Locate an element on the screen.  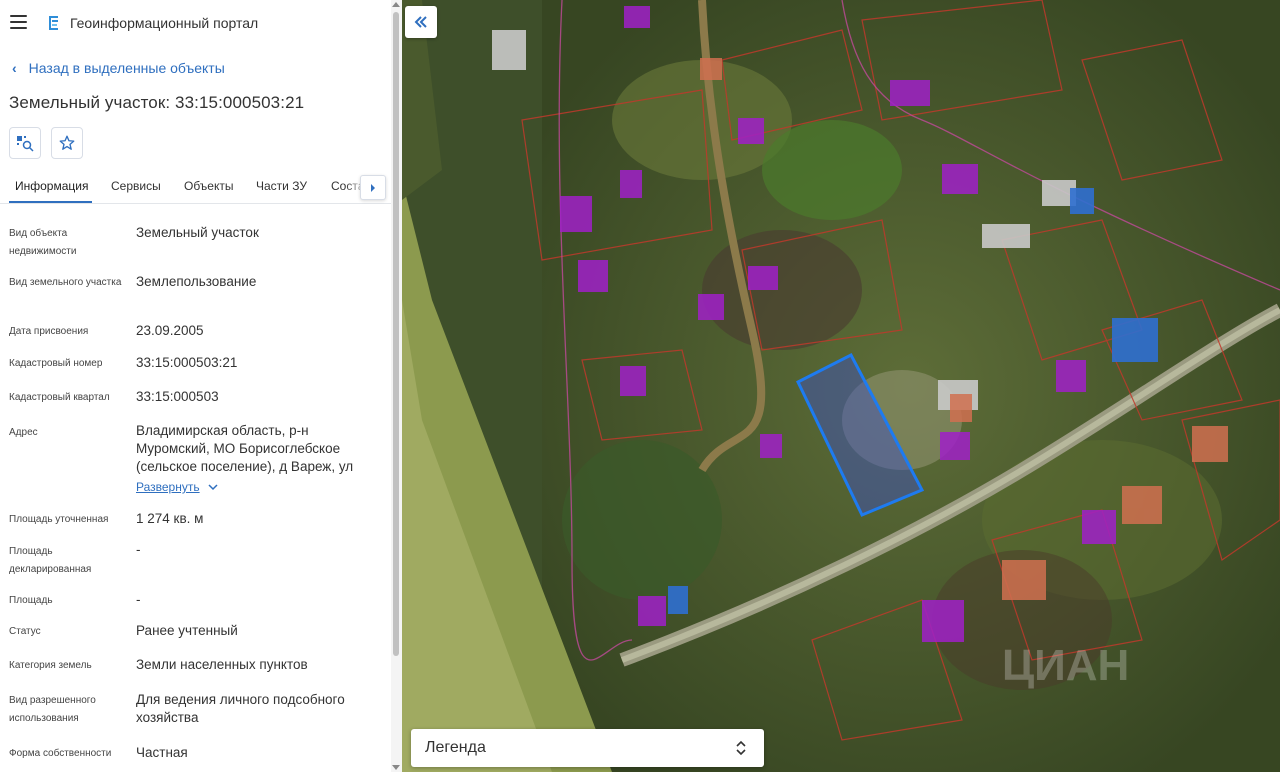
double-chevron-left-icon is located at coordinates (420, 22).